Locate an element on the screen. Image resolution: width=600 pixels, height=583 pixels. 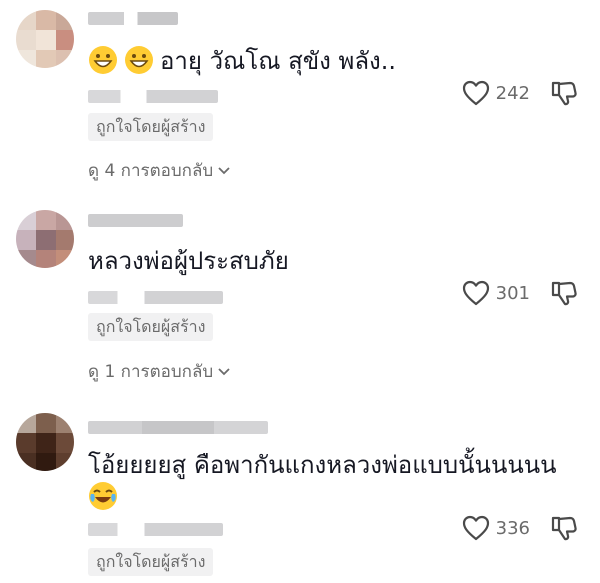
view-replies-label: ดู 4 การตอบกลับ is located at coordinates (151, 171).